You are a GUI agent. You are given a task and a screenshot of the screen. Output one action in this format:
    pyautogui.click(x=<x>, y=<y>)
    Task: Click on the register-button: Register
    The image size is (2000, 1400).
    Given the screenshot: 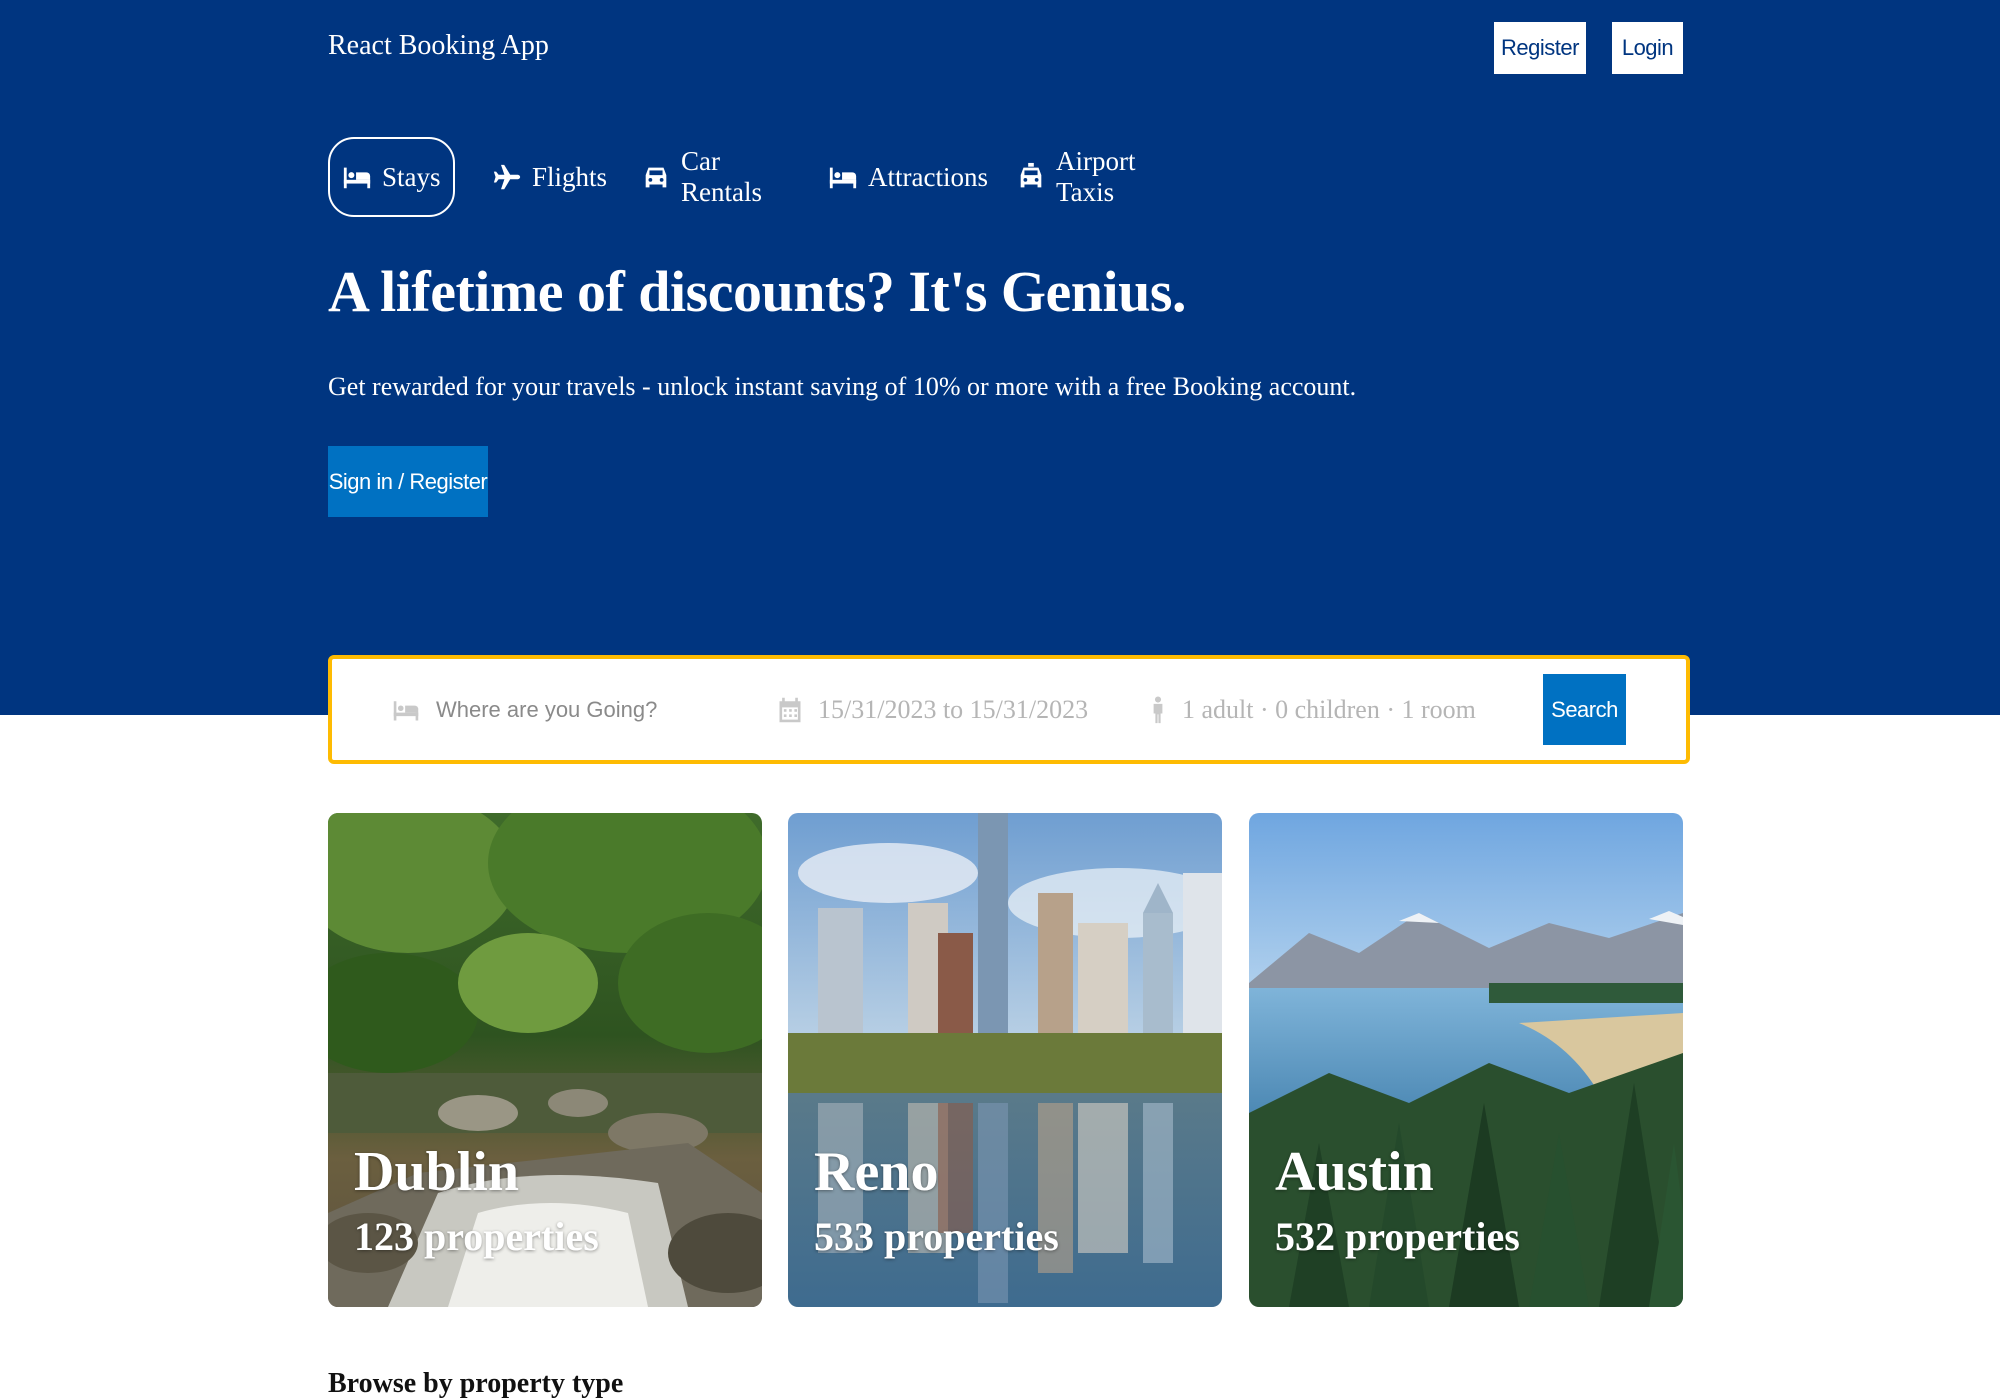 What is the action you would take?
    pyautogui.click(x=1540, y=48)
    